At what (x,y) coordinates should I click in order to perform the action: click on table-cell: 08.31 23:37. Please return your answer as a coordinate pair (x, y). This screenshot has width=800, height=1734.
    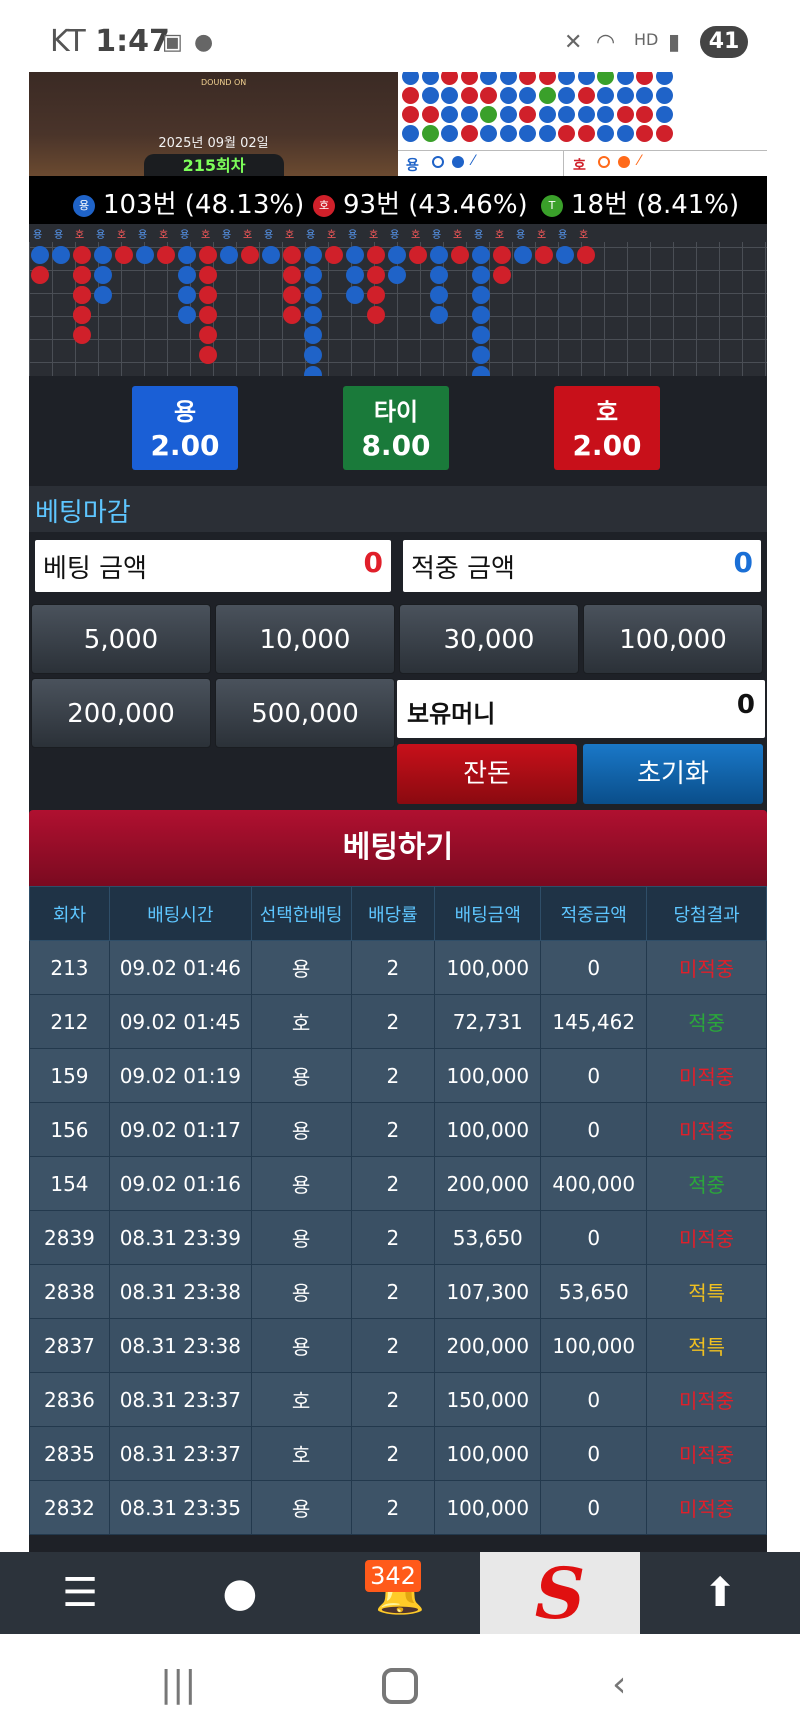
    Looking at the image, I should click on (180, 1399).